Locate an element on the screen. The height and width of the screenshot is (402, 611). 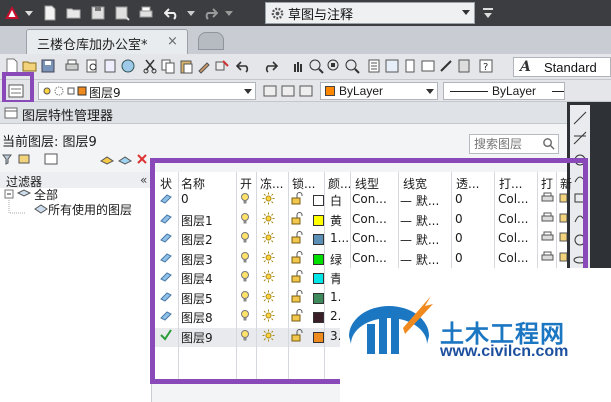
design-center-icon is located at coordinates (392, 66).